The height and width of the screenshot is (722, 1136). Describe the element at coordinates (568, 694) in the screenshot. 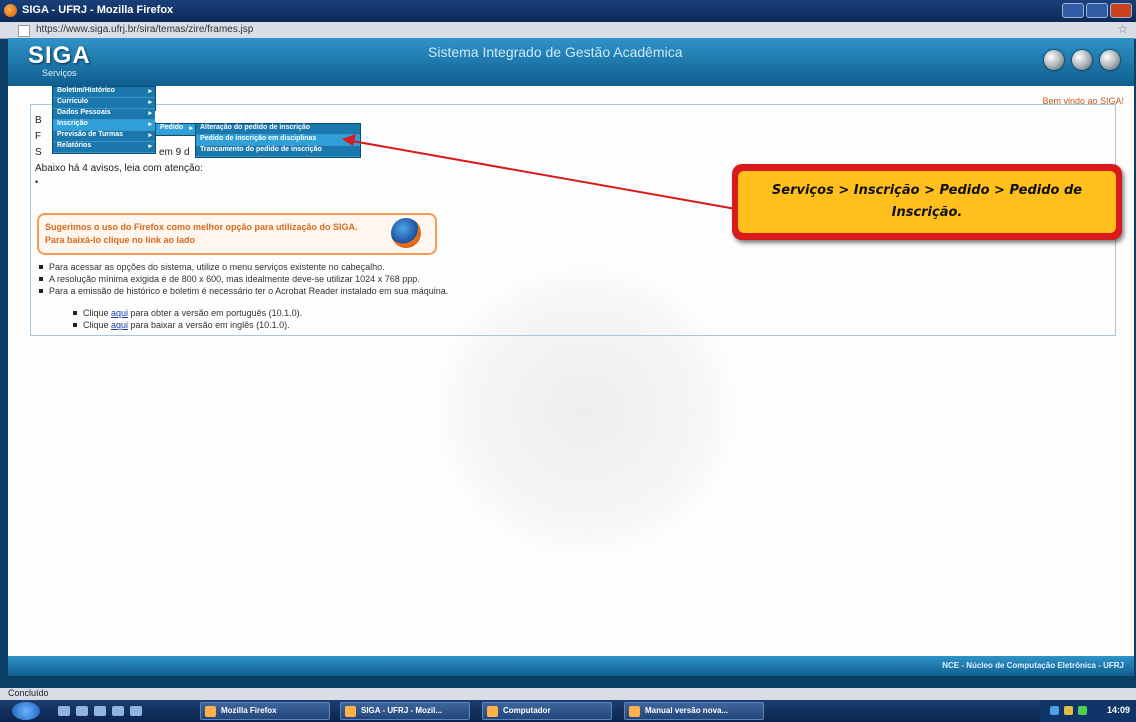

I see `status-bar: Concluído` at that location.